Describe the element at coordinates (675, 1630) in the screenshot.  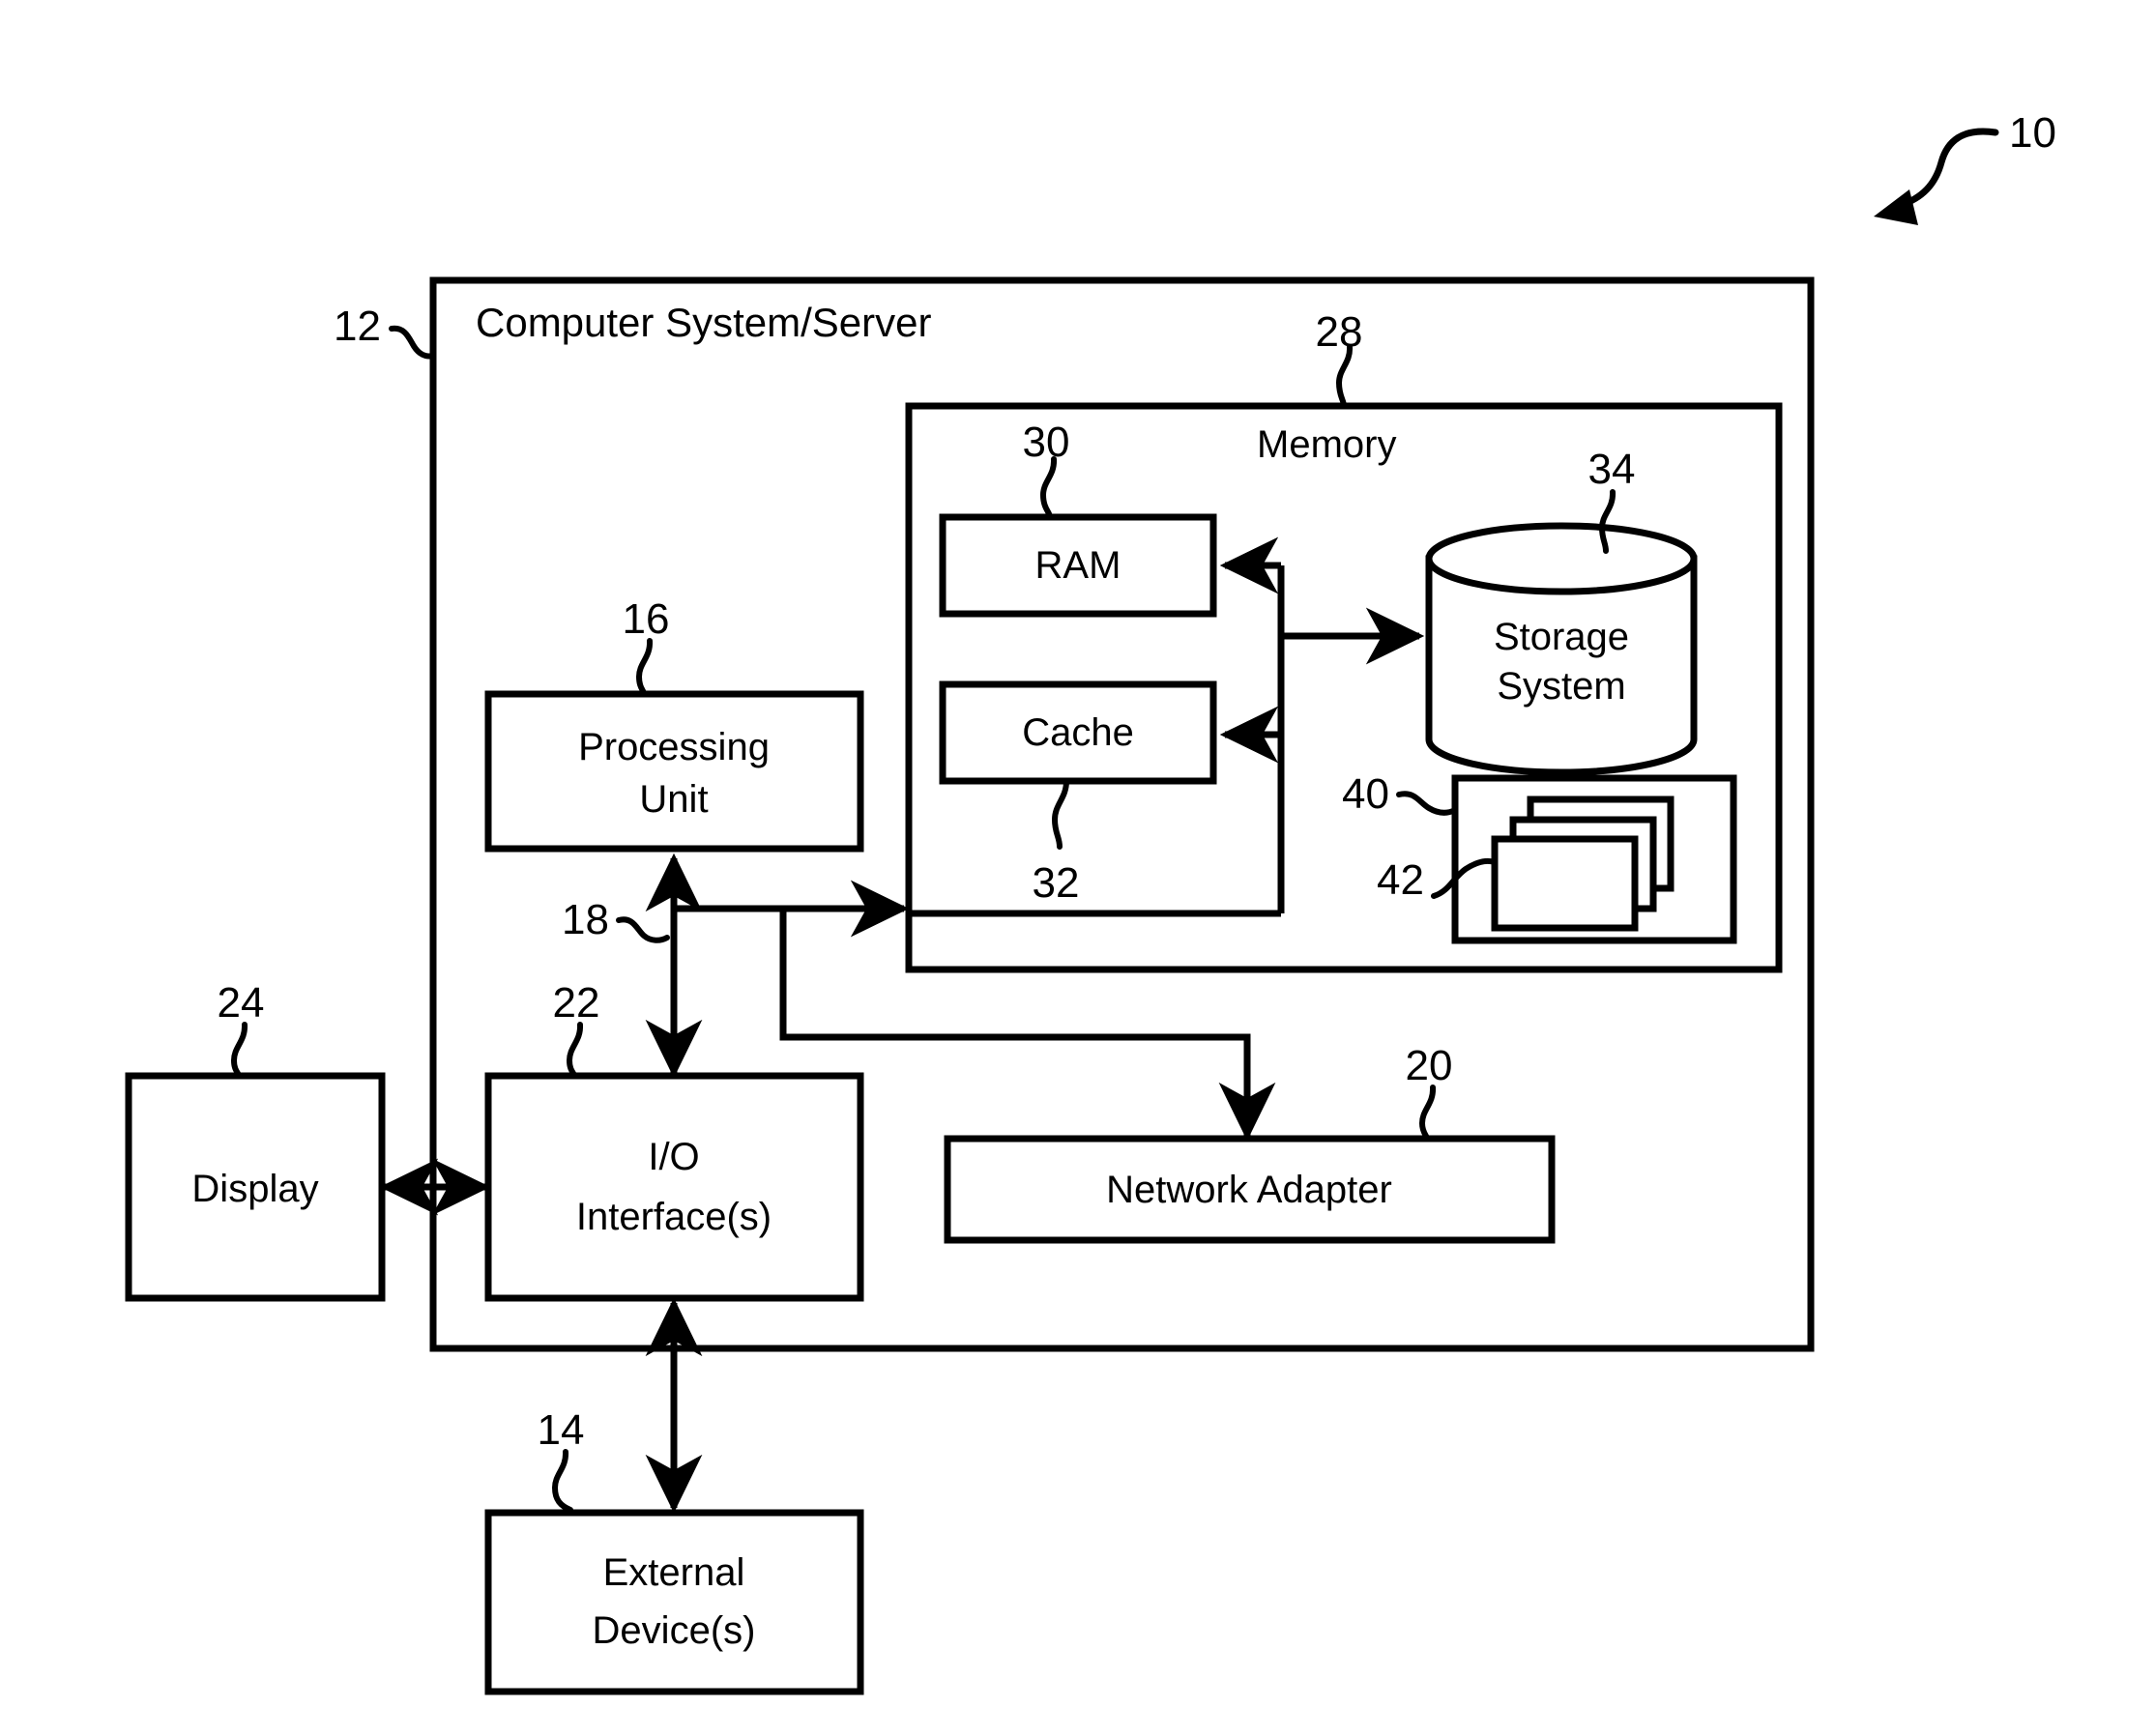
I see `external-devices-label-line2: Device(s)` at that location.